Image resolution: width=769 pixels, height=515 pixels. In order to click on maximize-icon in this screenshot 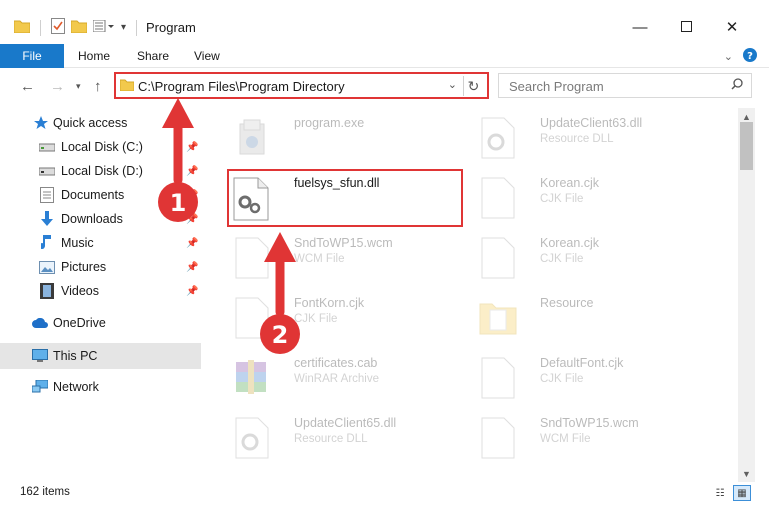, I will do `click(686, 27)`.